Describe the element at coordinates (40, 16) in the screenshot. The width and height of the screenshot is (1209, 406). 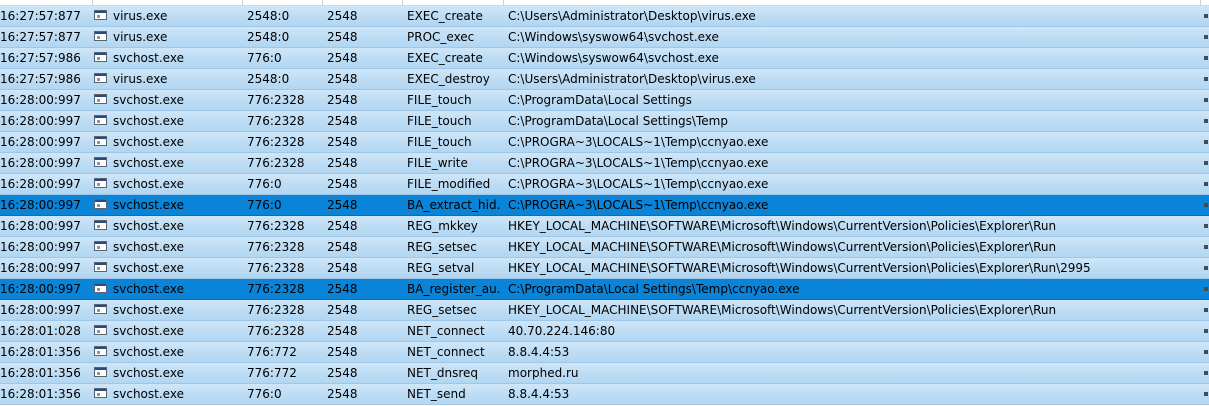
I see `cell-time: 16:27:57:877` at that location.